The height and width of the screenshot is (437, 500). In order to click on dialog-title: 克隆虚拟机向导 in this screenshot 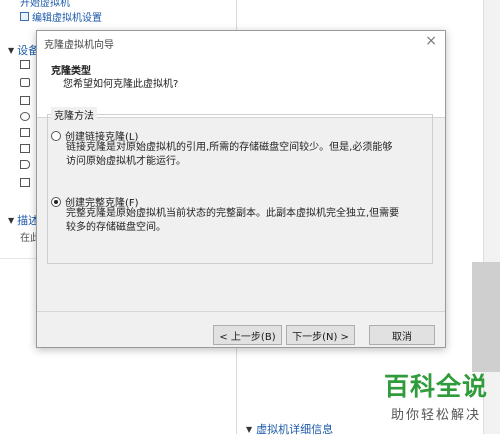, I will do `click(79, 45)`.